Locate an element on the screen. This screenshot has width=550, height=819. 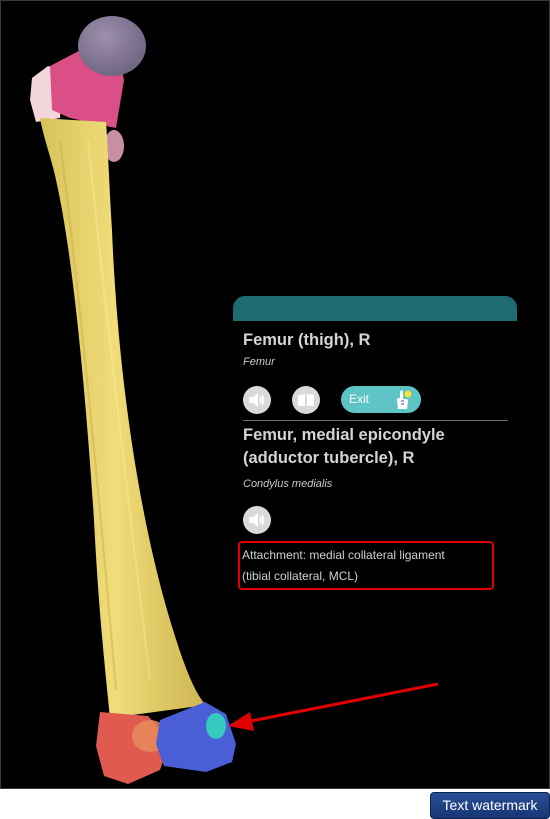
book-icon is located at coordinates (306, 400).